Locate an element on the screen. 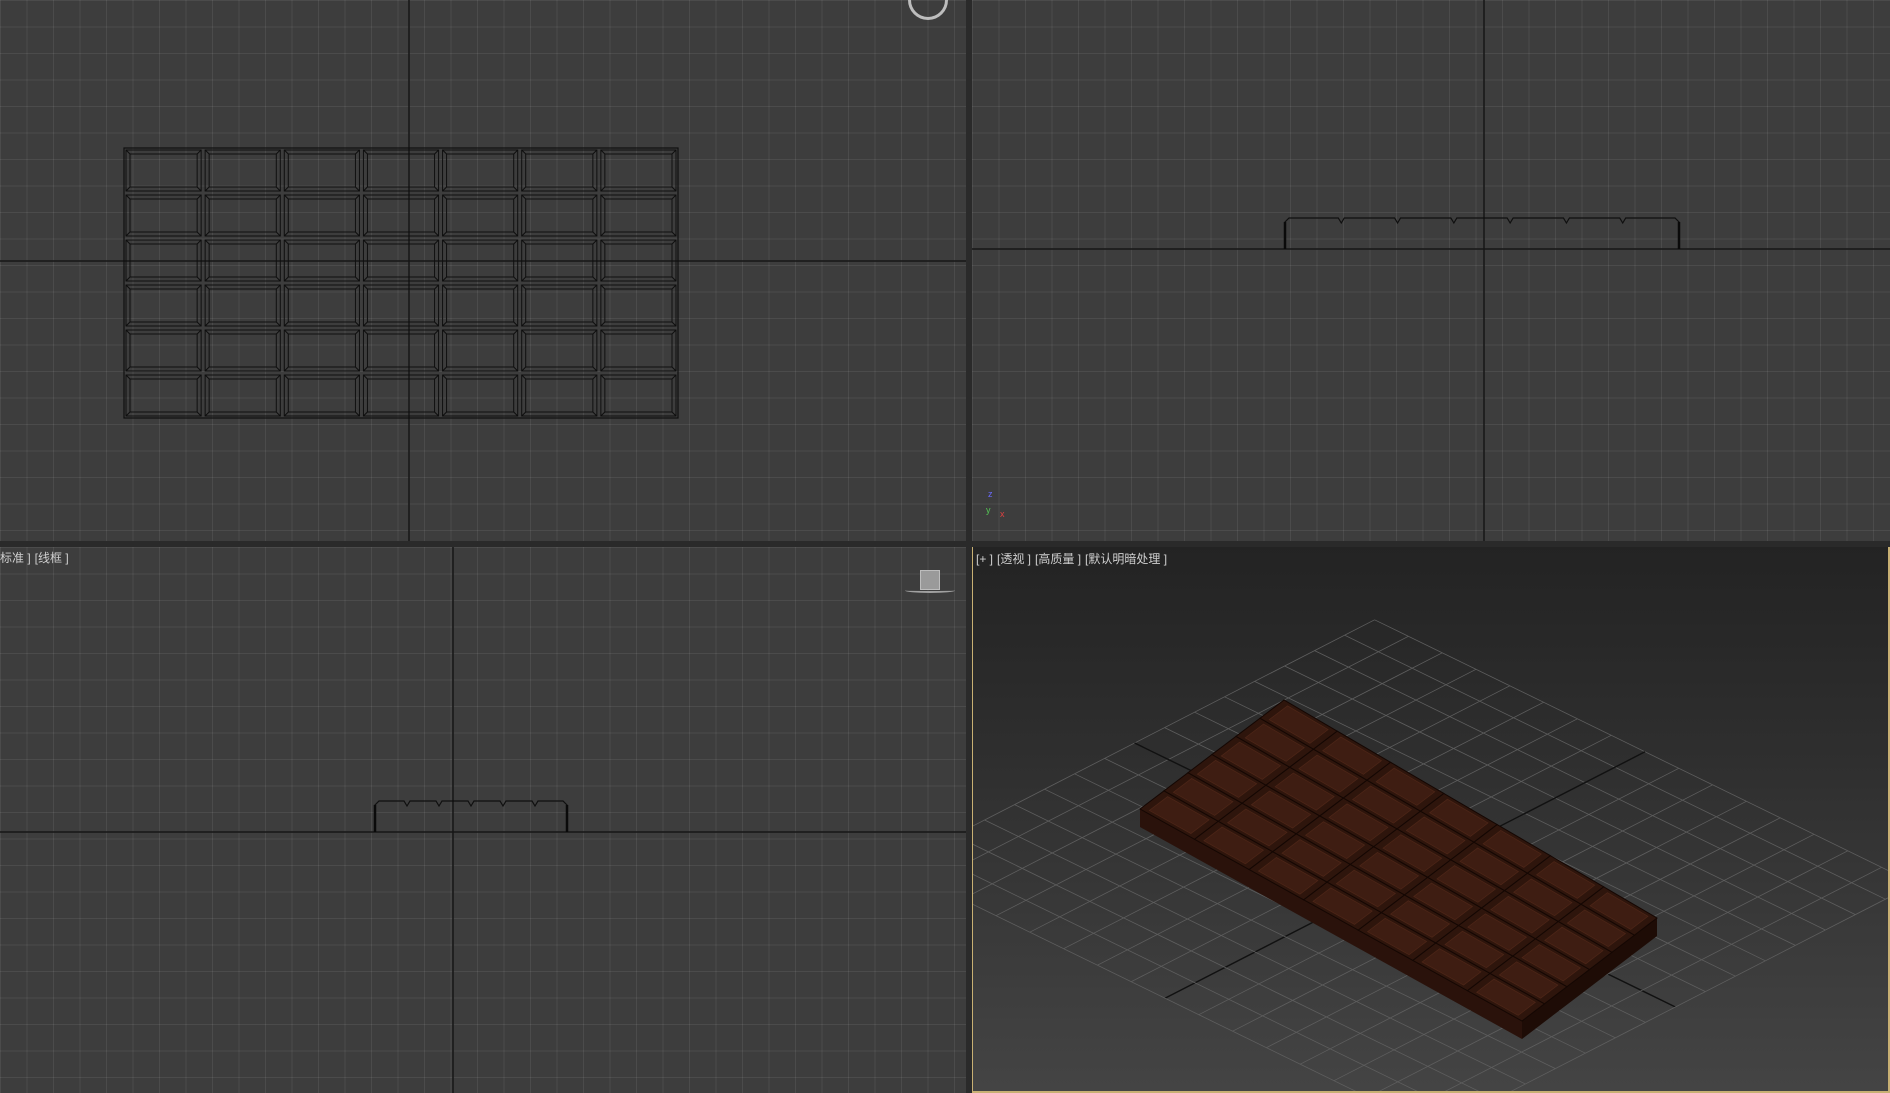 The height and width of the screenshot is (1093, 1890). bar-profile-outline is located at coordinates (1482, 233).